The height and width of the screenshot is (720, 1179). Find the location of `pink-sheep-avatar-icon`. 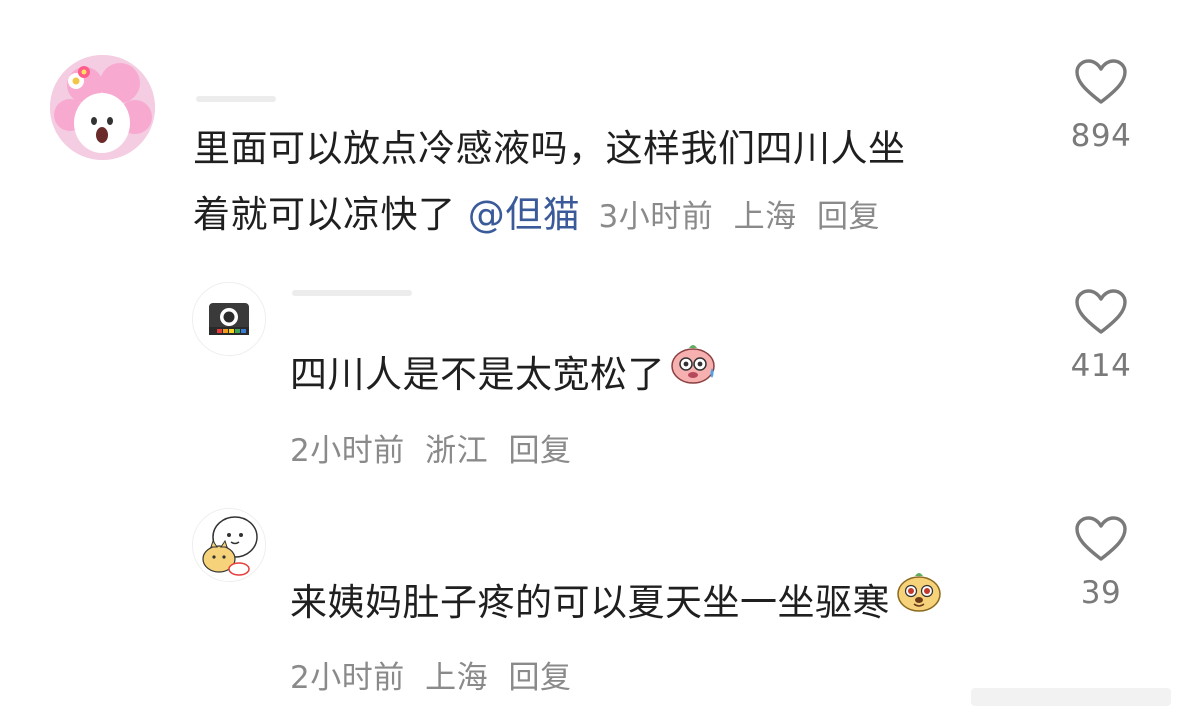

pink-sheep-avatar-icon is located at coordinates (102, 107).